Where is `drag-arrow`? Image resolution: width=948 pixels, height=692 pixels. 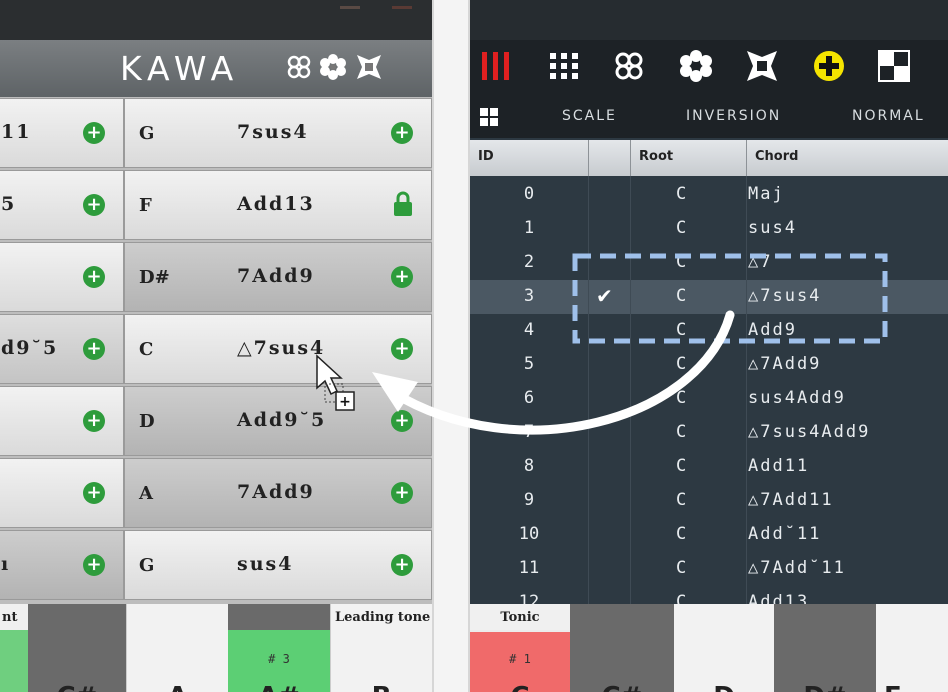 drag-arrow is located at coordinates (561, 372).